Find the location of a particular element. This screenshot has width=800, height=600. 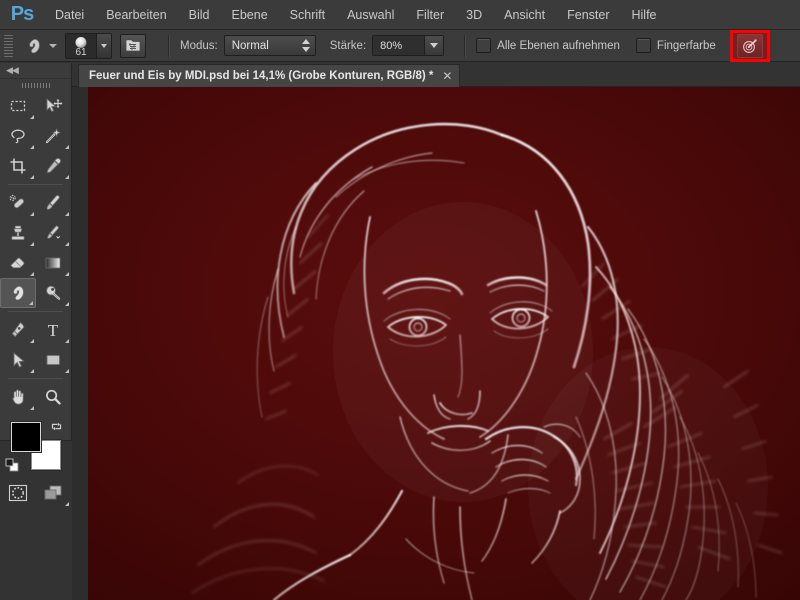

tablet-pressure-size-icon is located at coordinates (749, 45).